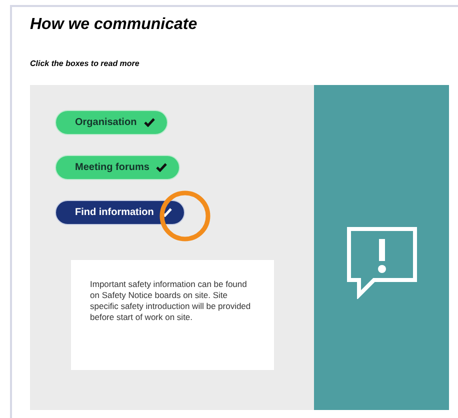 The image size is (458, 418). Describe the element at coordinates (85, 64) in the screenshot. I see `instruction-text: Click the boxes to read more` at that location.